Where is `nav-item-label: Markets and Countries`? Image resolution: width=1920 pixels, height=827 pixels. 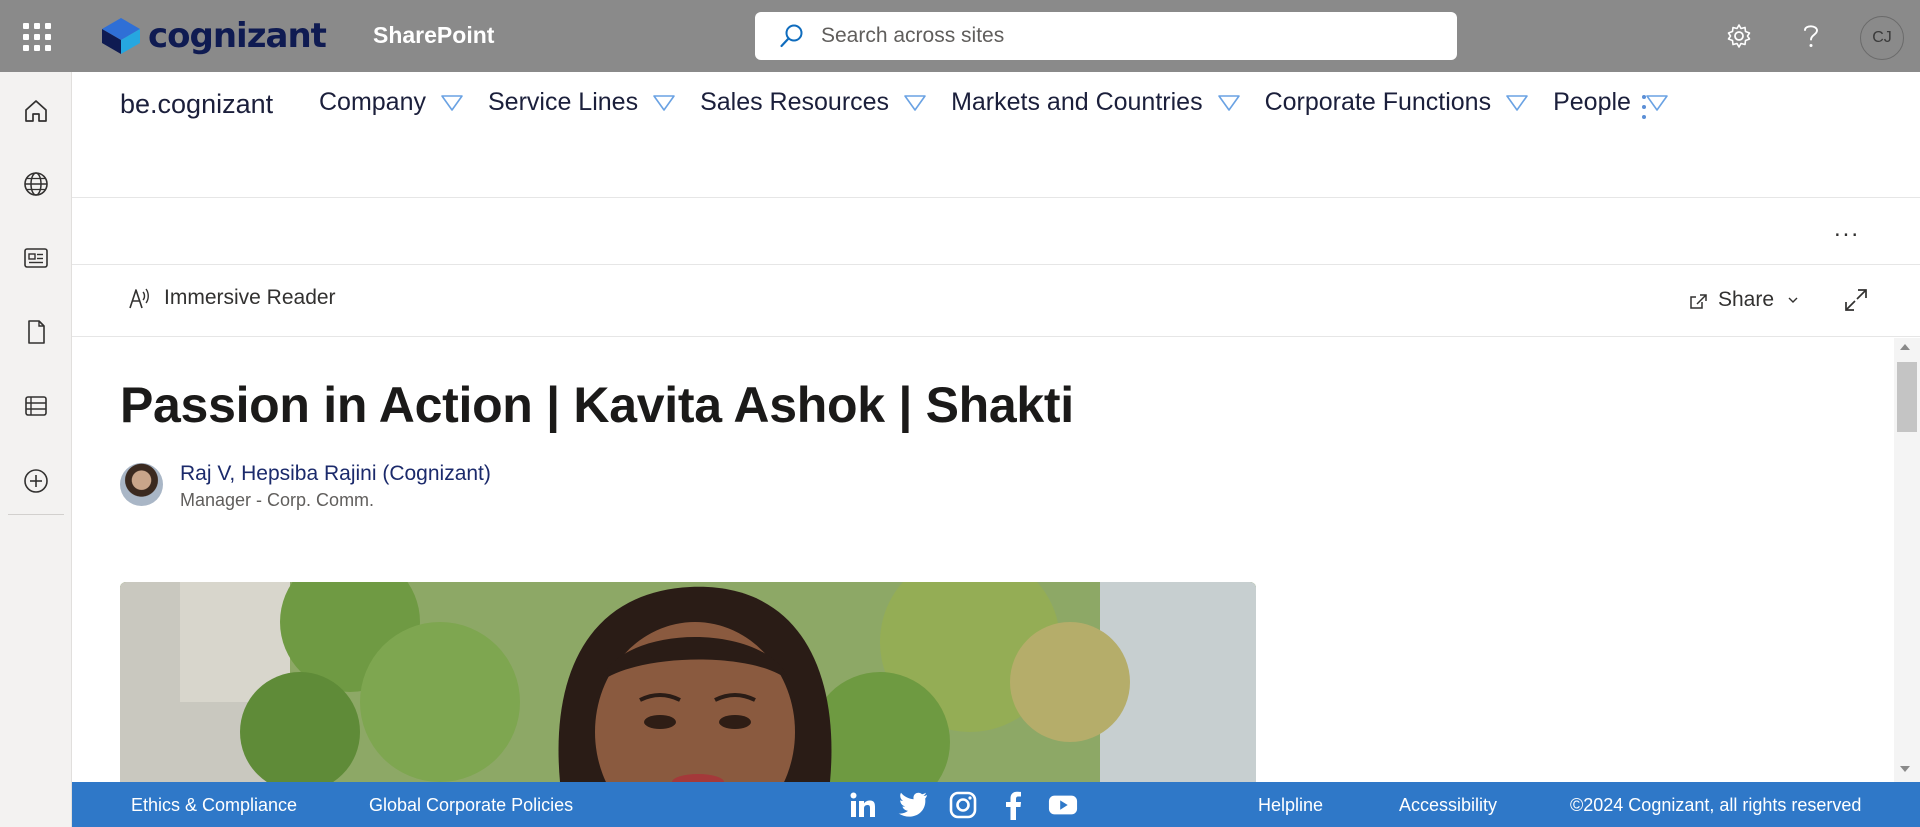 nav-item-label: Markets and Countries is located at coordinates (1077, 102).